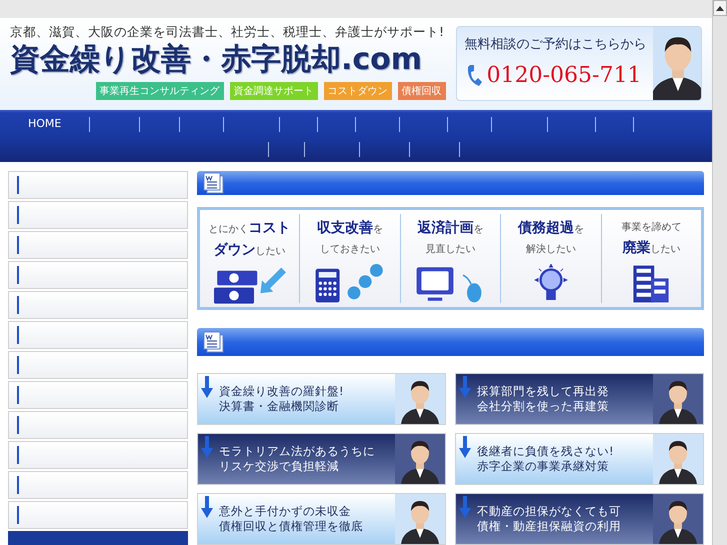  I want to click on scroll-up-button, so click(720, 8).